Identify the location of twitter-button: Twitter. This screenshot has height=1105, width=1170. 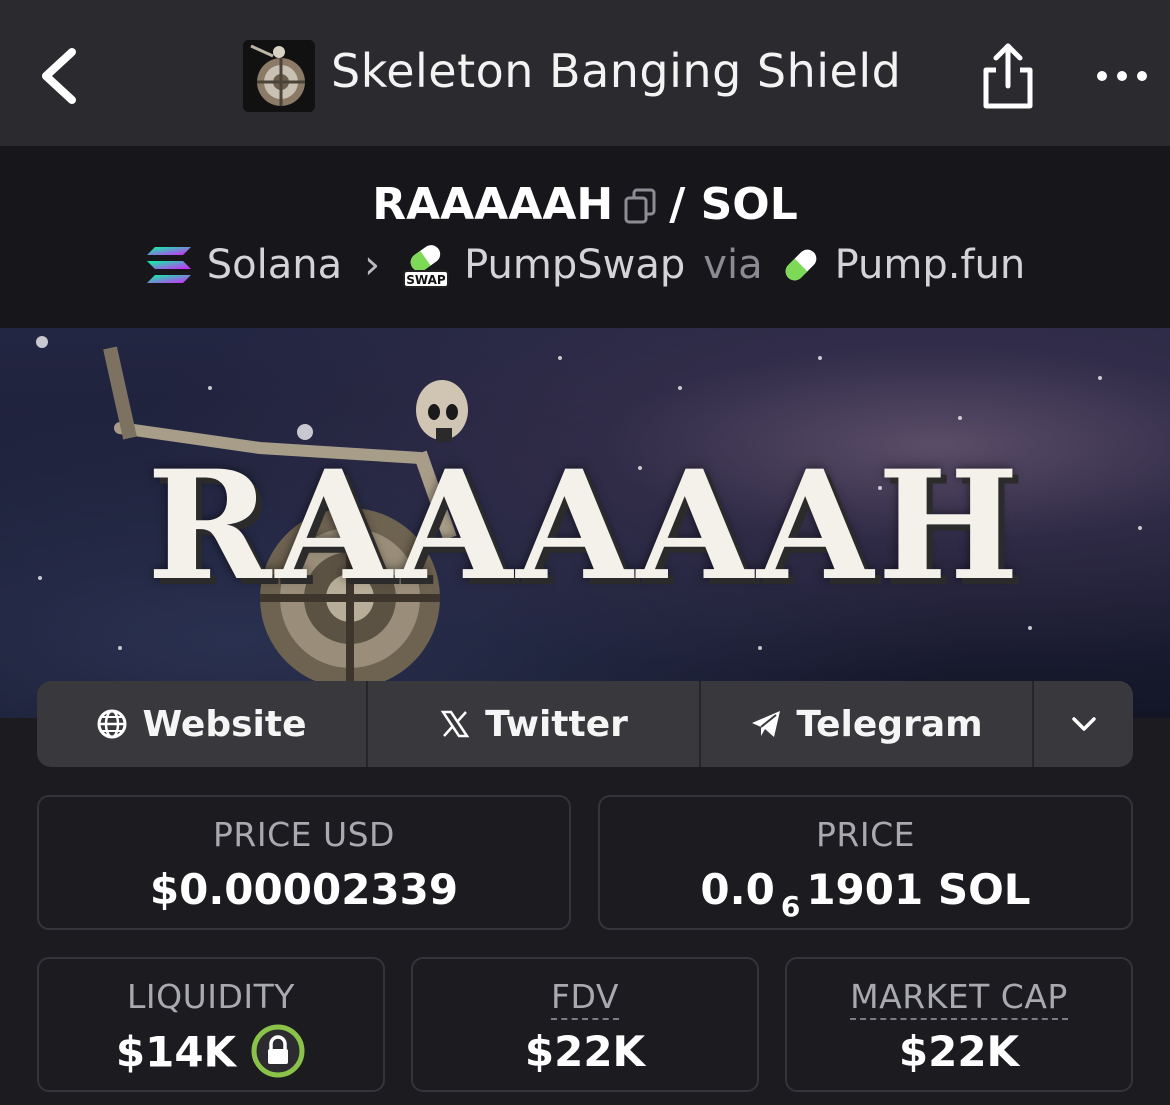
(534, 724).